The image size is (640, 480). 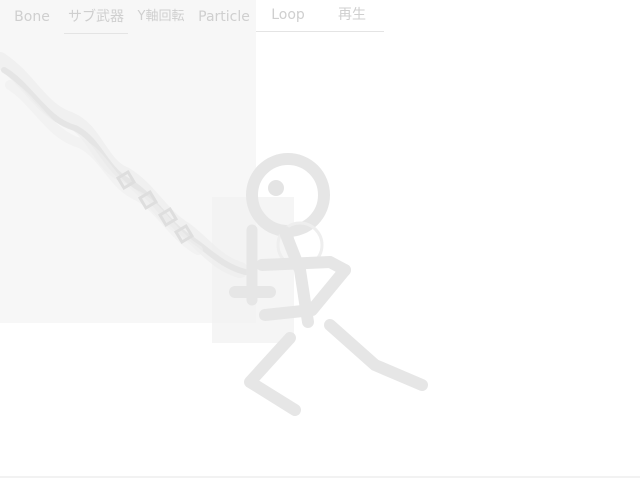 What do you see at coordinates (272, 374) in the screenshot?
I see `figure-leg-left` at bounding box center [272, 374].